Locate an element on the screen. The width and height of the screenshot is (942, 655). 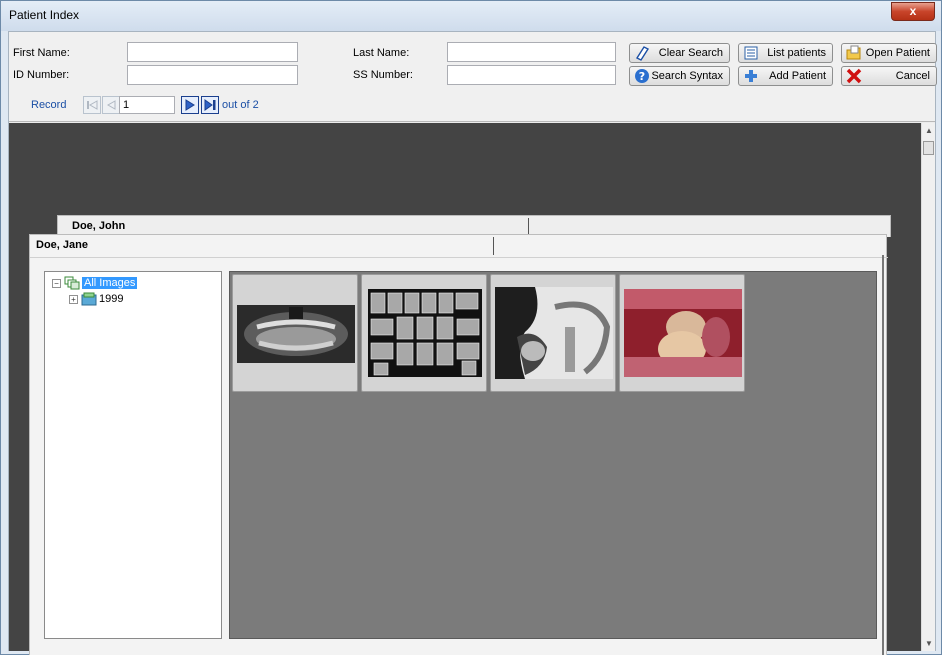
id-number-input is located at coordinates (212, 75).